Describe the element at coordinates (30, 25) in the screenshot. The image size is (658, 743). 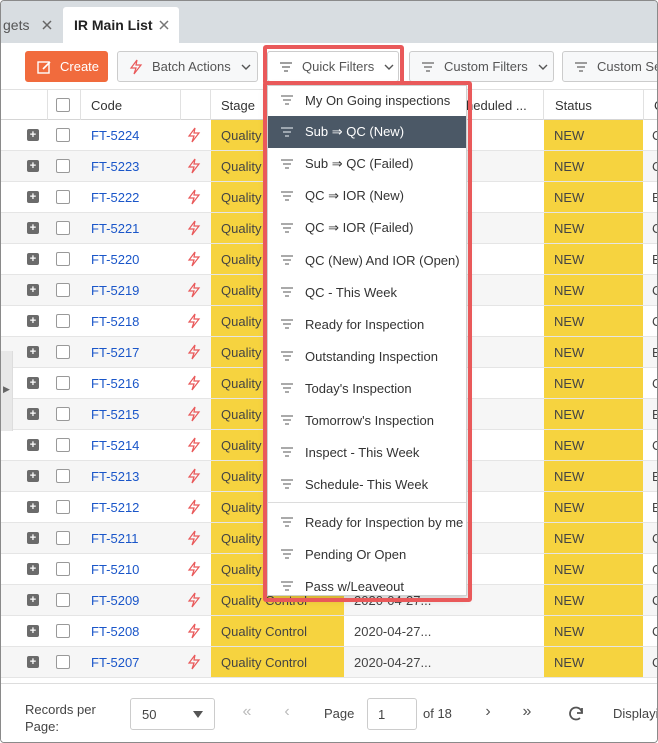
I see `tab-widgets: gets` at that location.